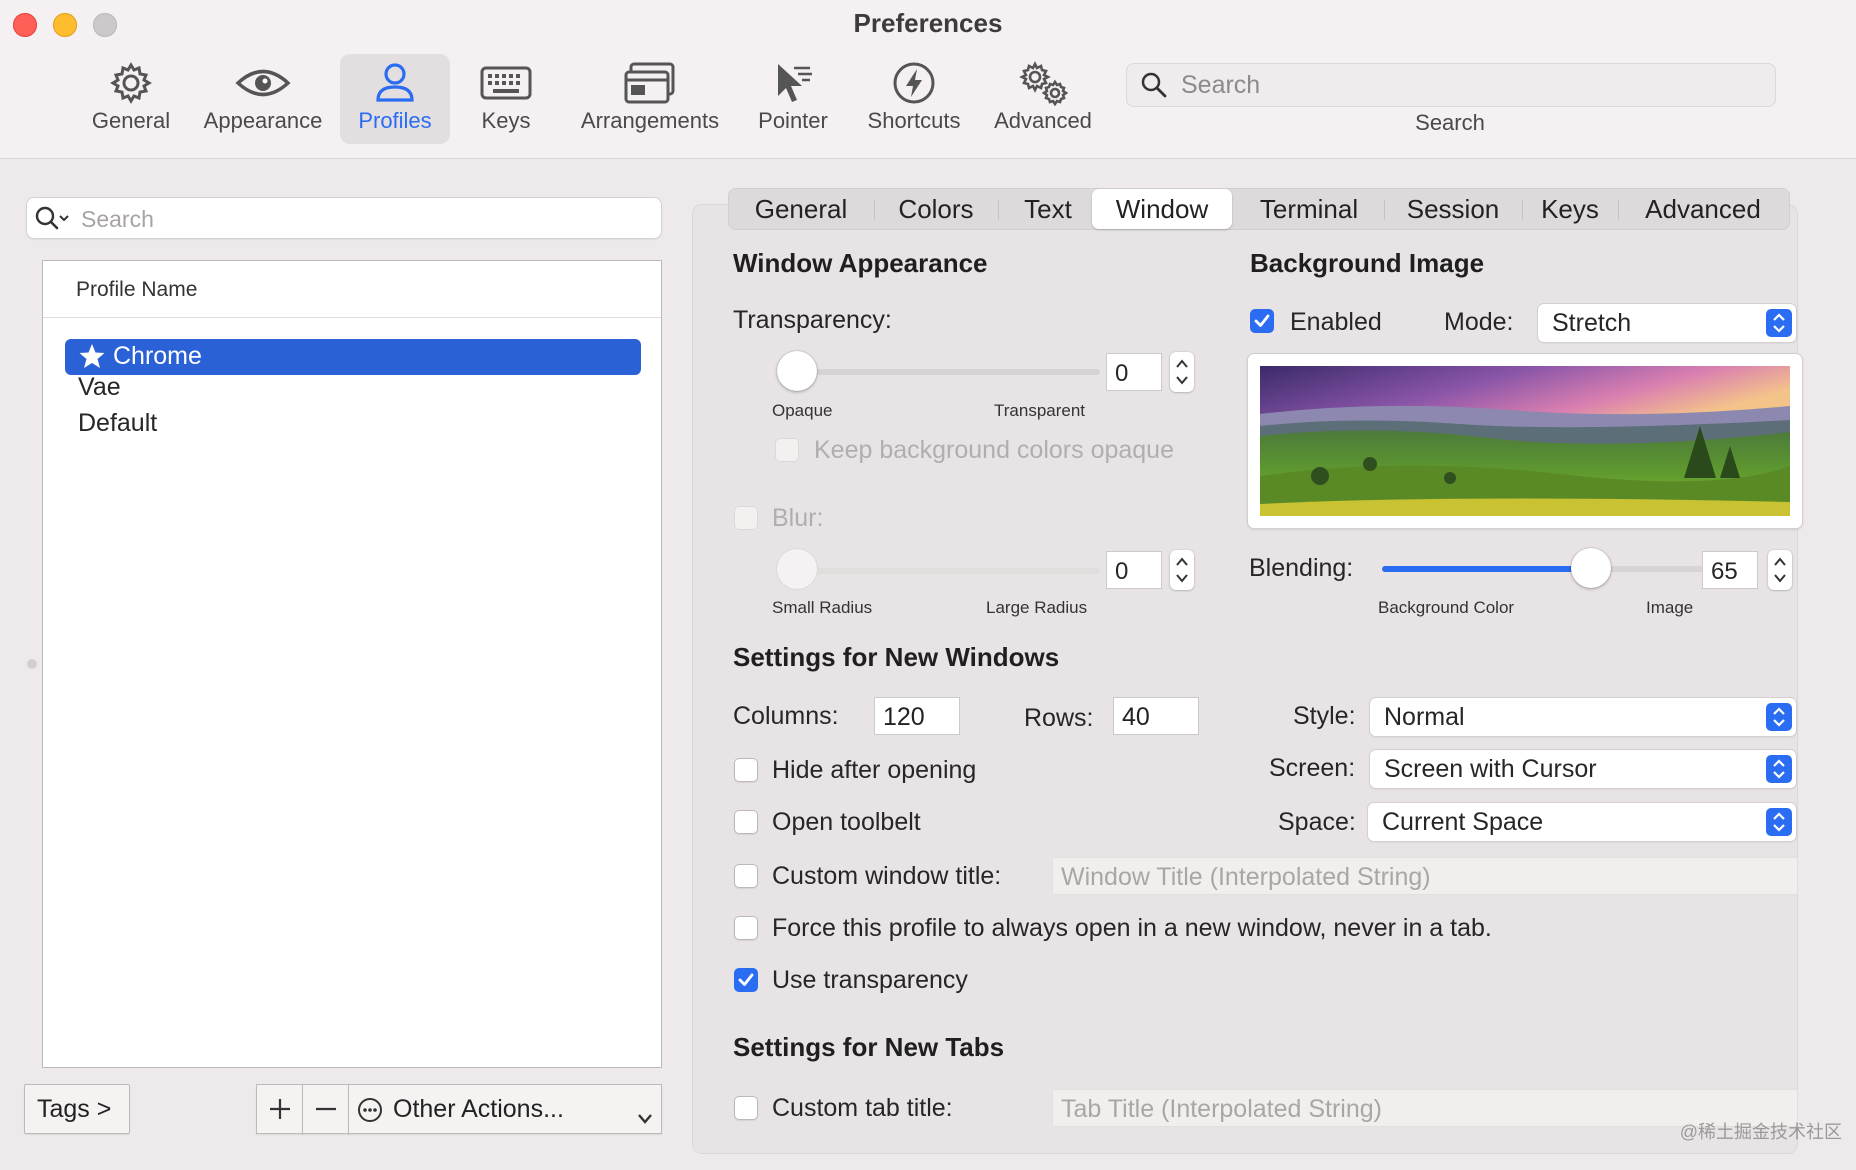 Image resolution: width=1856 pixels, height=1170 pixels. I want to click on columns-input, so click(919, 717).